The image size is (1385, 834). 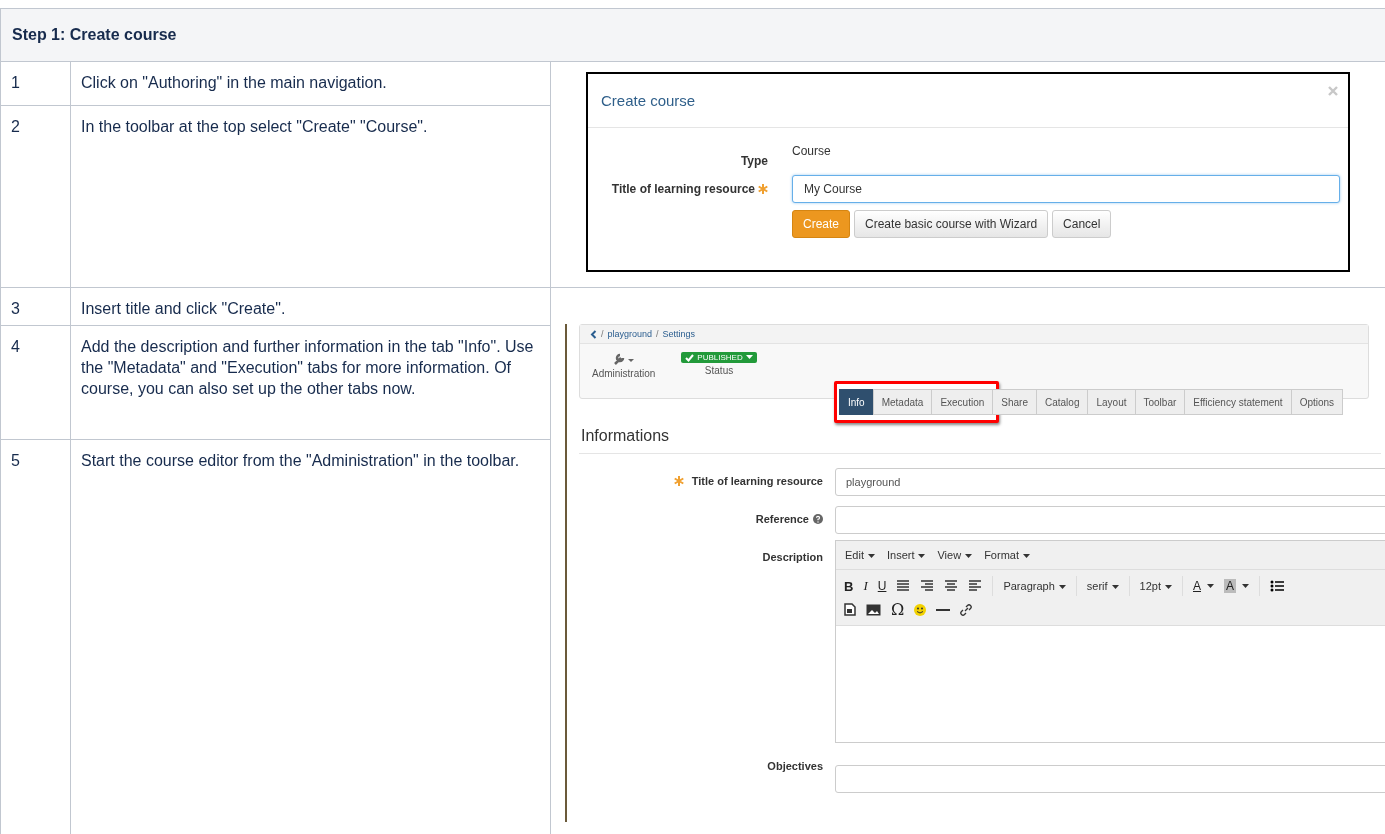 I want to click on editor-menu: View, so click(x=955, y=555).